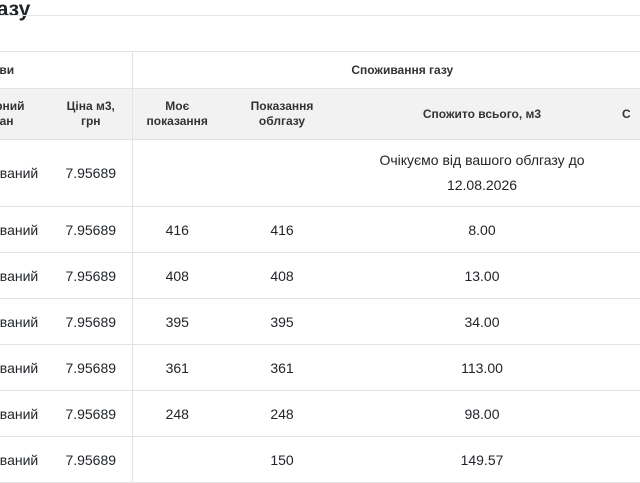  I want to click on cell-readings-empty, so click(237, 173).